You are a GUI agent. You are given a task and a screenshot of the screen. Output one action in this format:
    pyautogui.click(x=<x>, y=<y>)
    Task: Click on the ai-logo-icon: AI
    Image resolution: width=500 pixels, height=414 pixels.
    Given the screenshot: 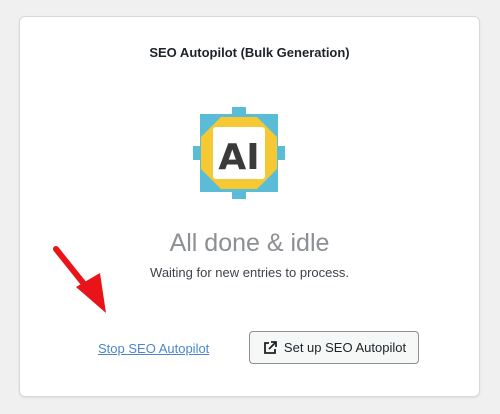 What is the action you would take?
    pyautogui.click(x=239, y=153)
    